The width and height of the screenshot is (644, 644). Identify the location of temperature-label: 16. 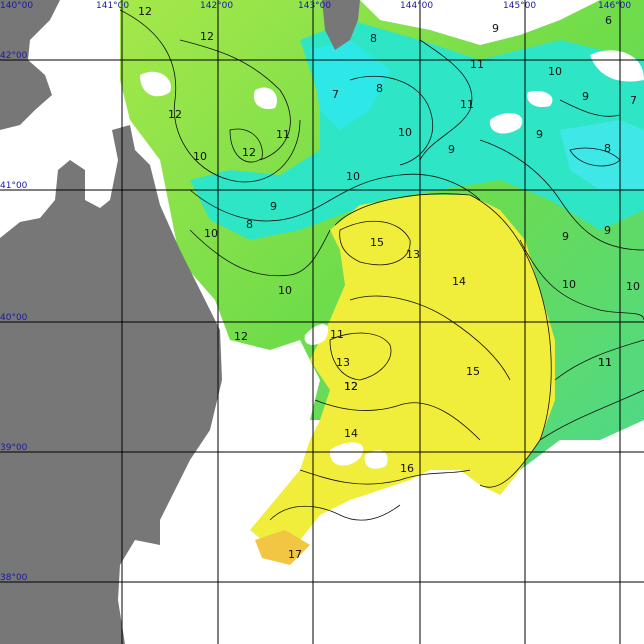
(407, 468).